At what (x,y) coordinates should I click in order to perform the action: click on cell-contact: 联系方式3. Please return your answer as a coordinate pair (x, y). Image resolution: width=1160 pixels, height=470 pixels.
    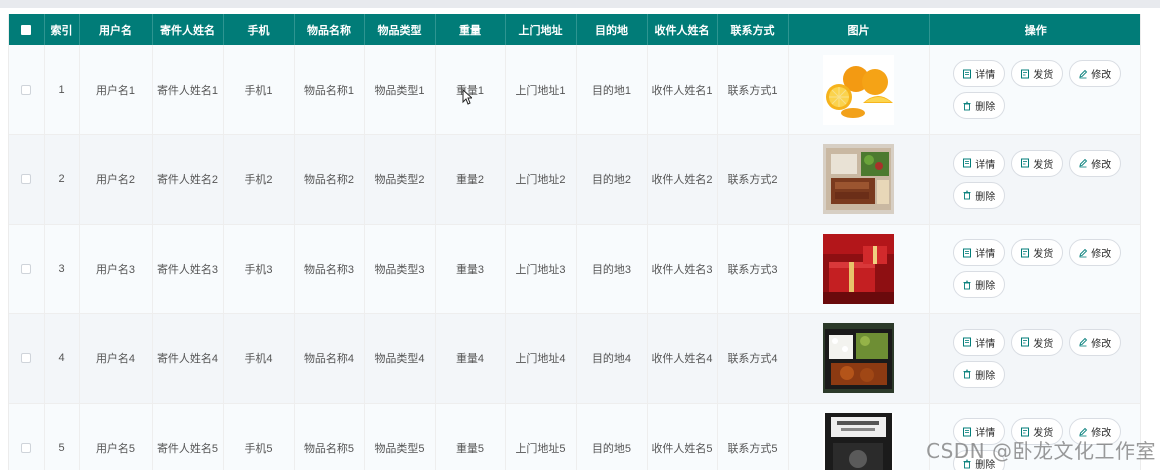
    Looking at the image, I should click on (753, 269).